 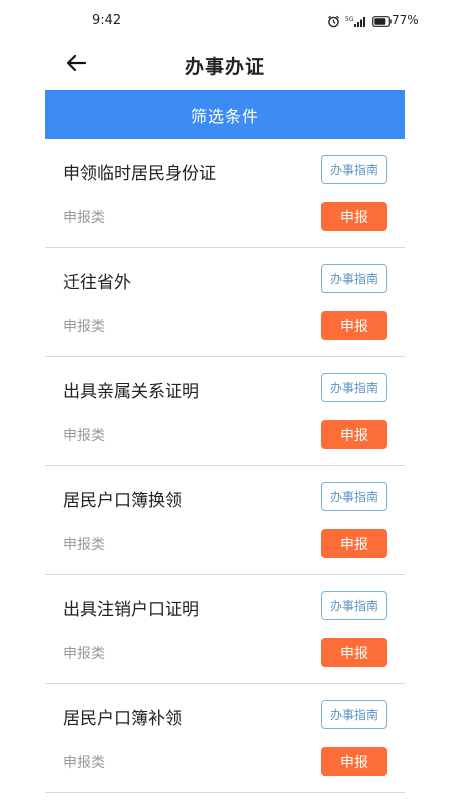 I want to click on filter-label: 筛选条件, so click(x=224, y=116).